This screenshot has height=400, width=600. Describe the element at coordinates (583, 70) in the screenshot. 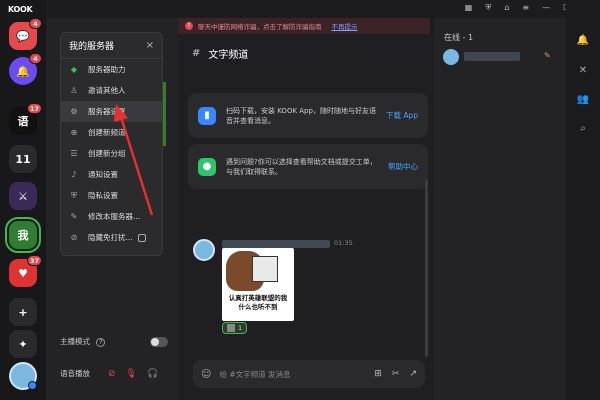

I see `pin-icon: ✕` at that location.